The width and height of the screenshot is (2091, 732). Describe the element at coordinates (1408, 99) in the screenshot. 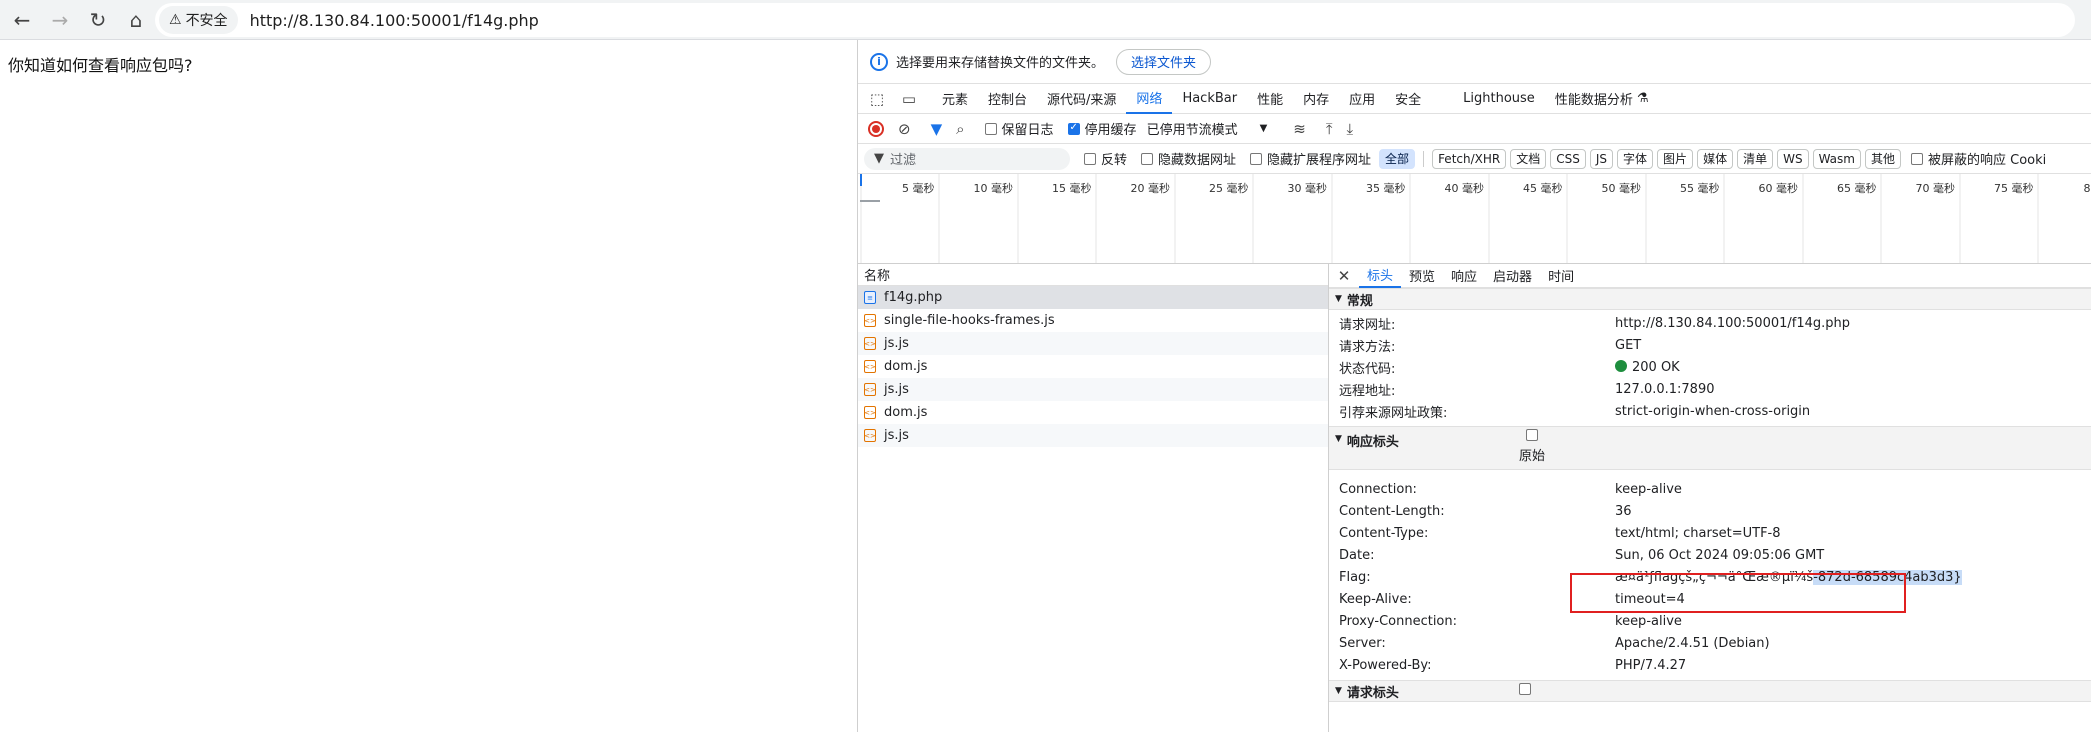

I see `tab-security: 安全` at that location.